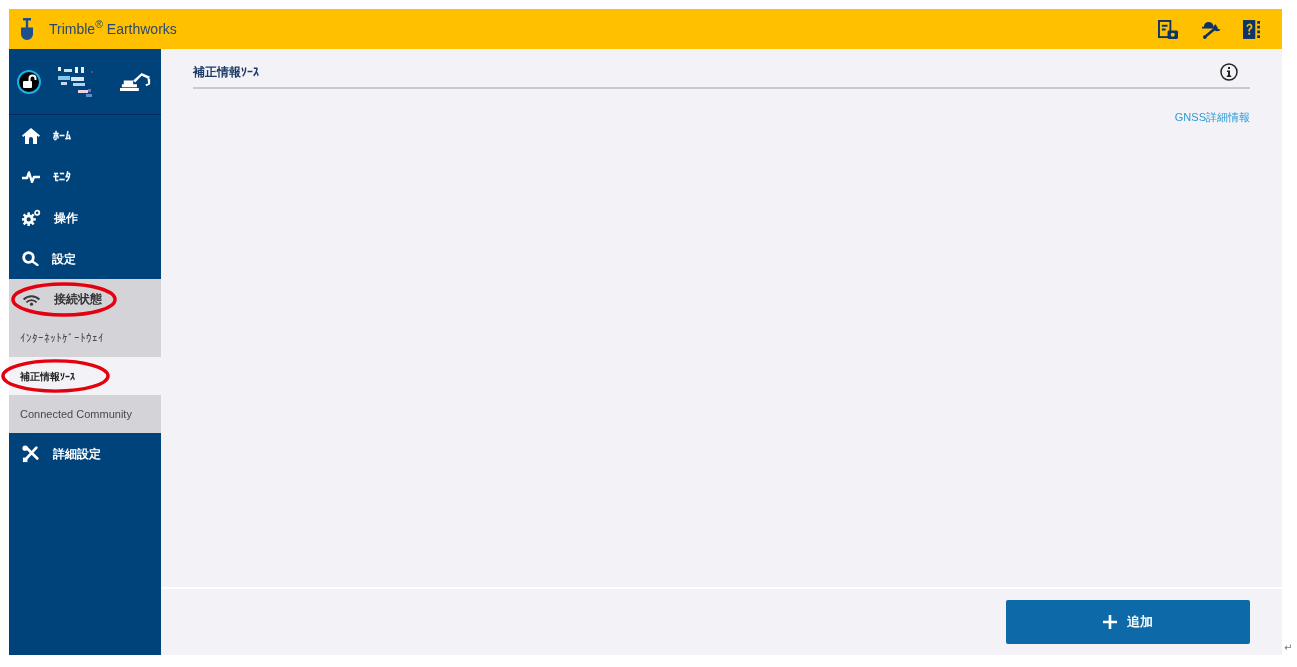  What do you see at coordinates (1288, 648) in the screenshot?
I see `paragraph-mark: ↵` at bounding box center [1288, 648].